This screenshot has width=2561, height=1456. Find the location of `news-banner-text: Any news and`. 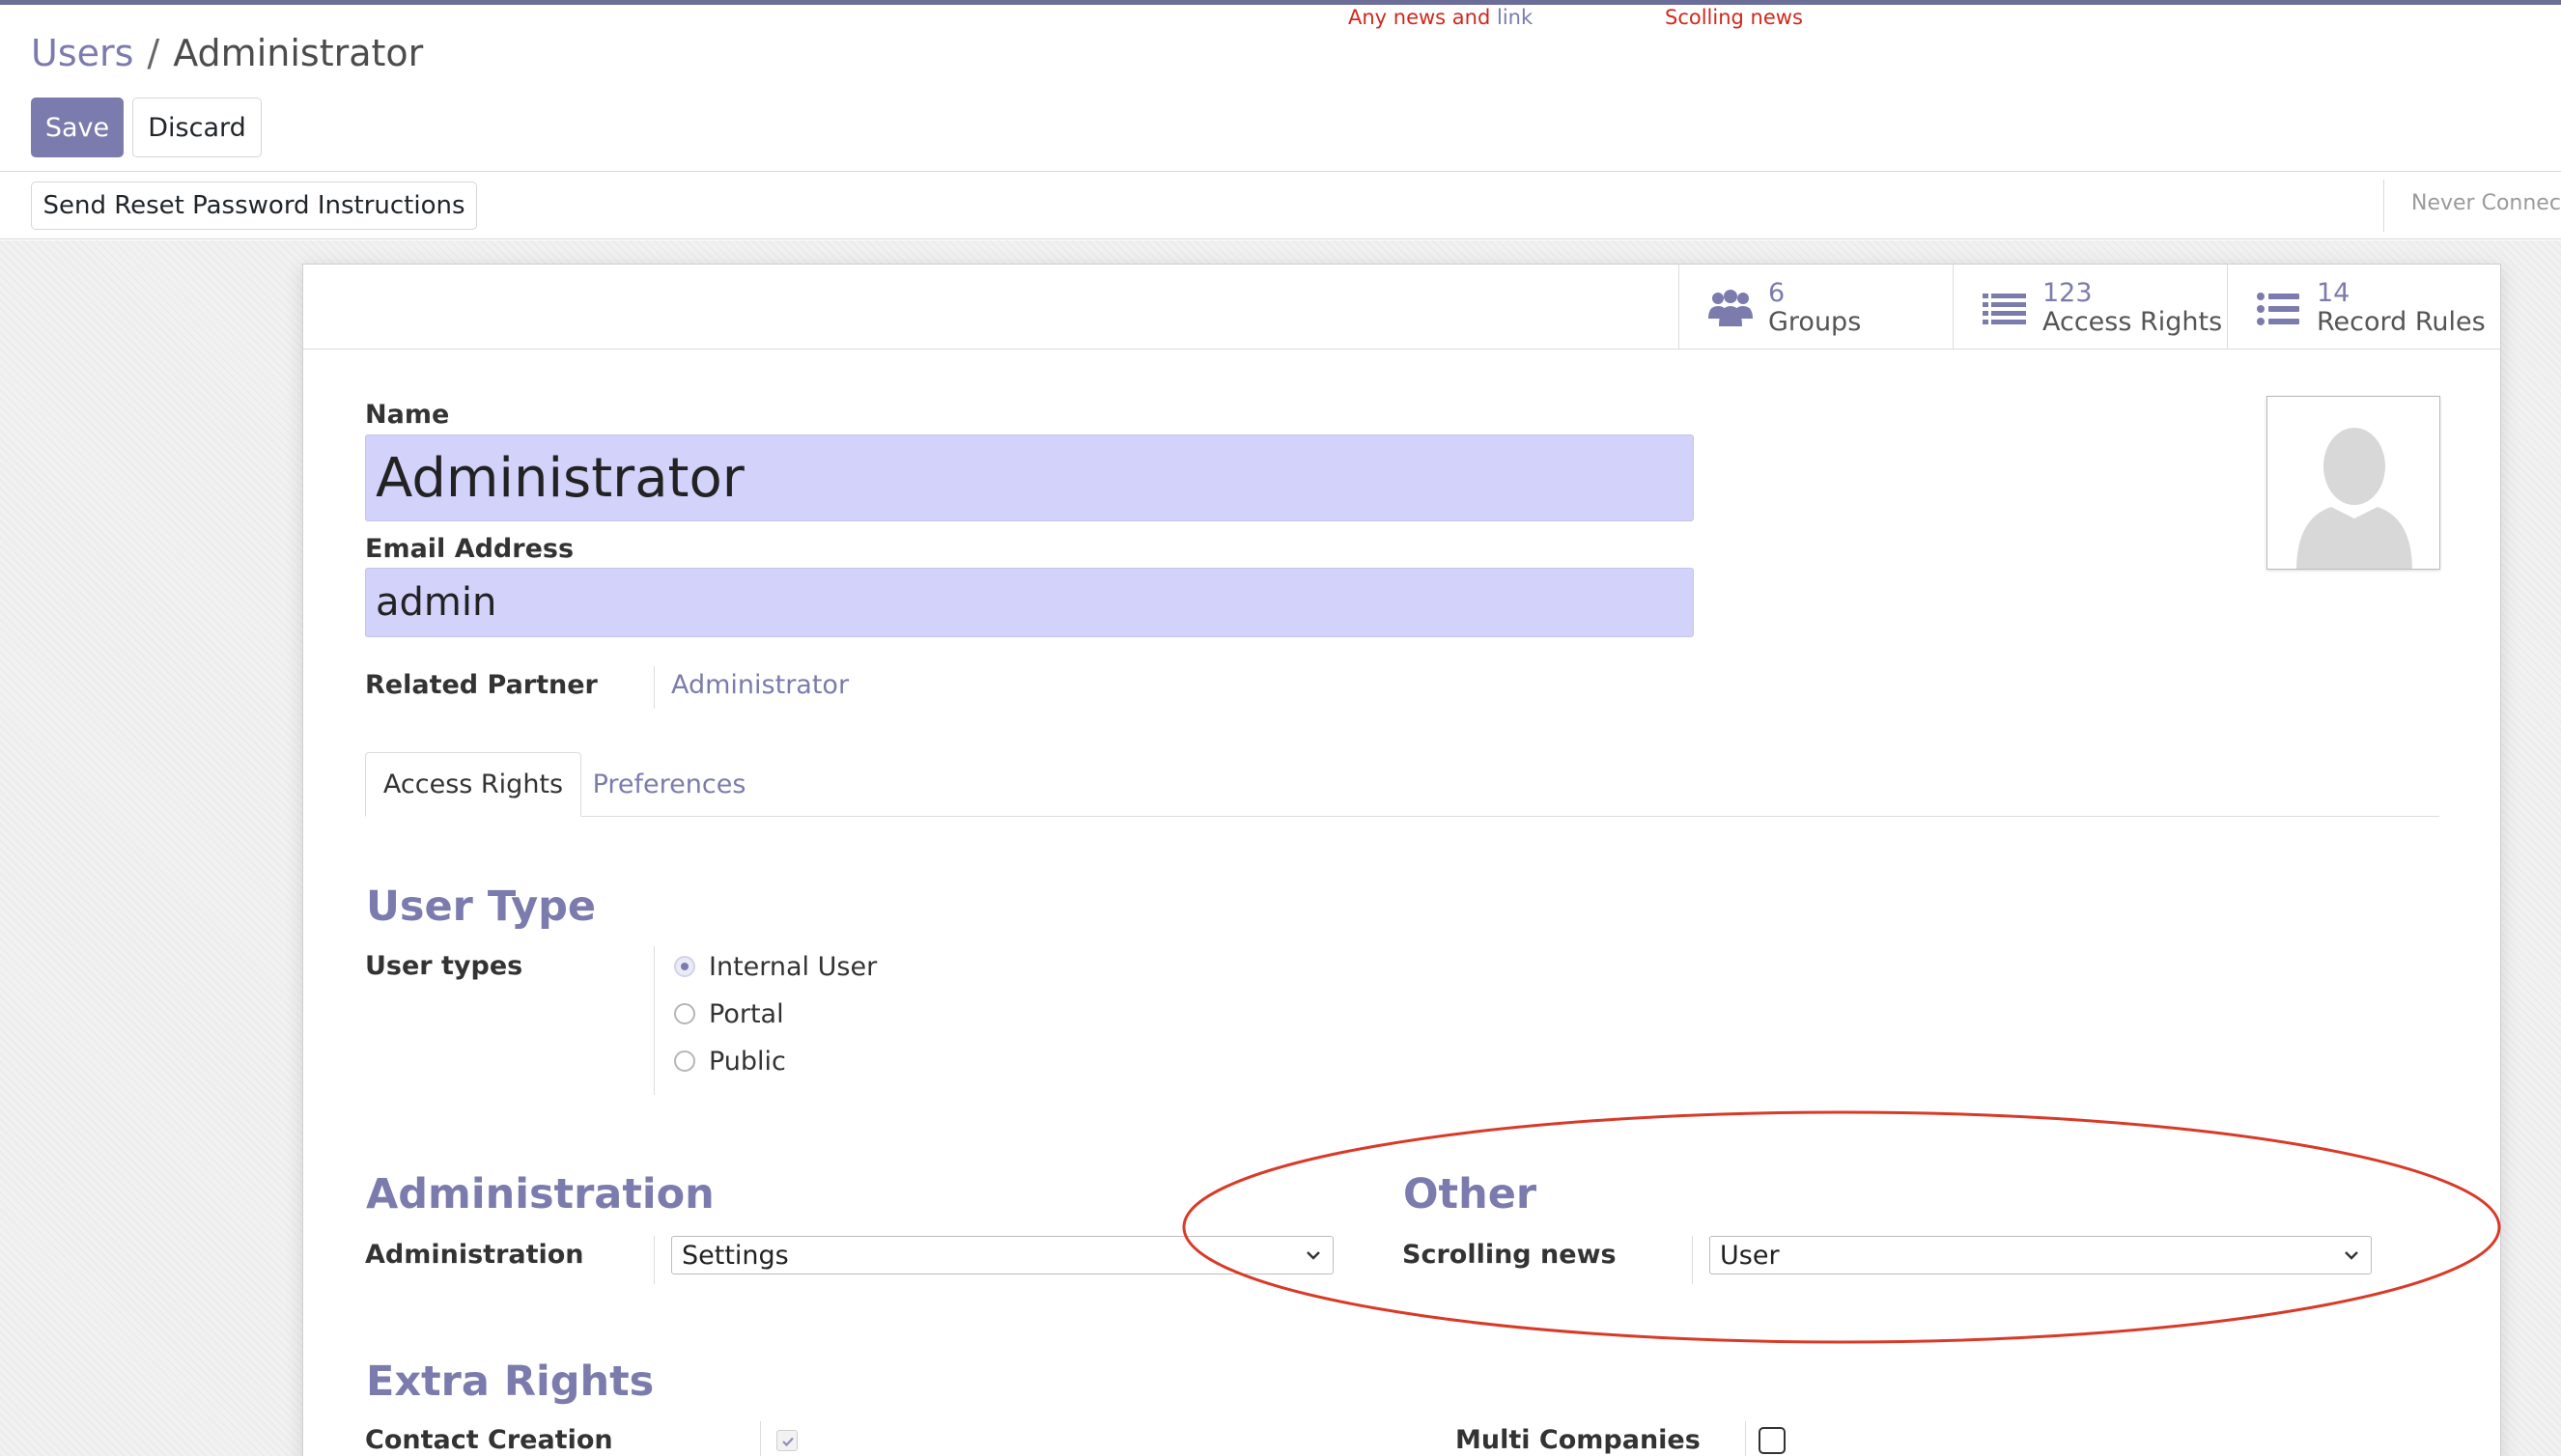

news-banner-text: Any news and is located at coordinates (1419, 17).